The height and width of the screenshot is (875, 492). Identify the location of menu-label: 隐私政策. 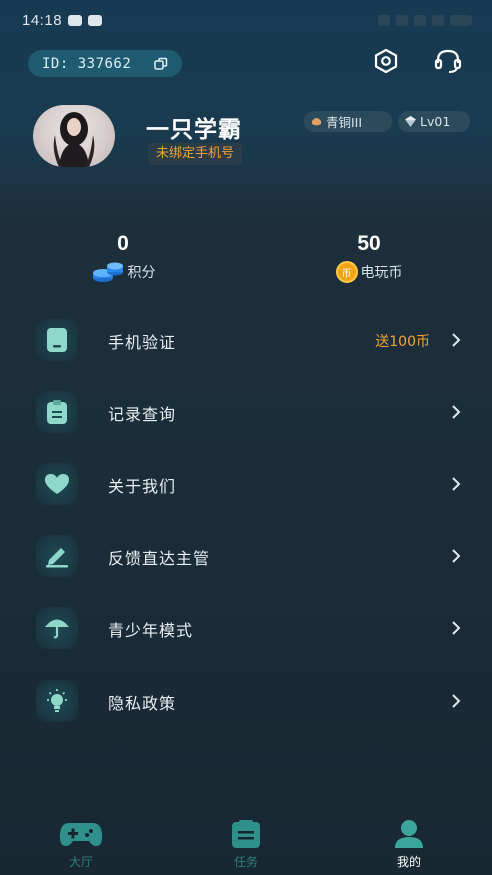
(142, 703).